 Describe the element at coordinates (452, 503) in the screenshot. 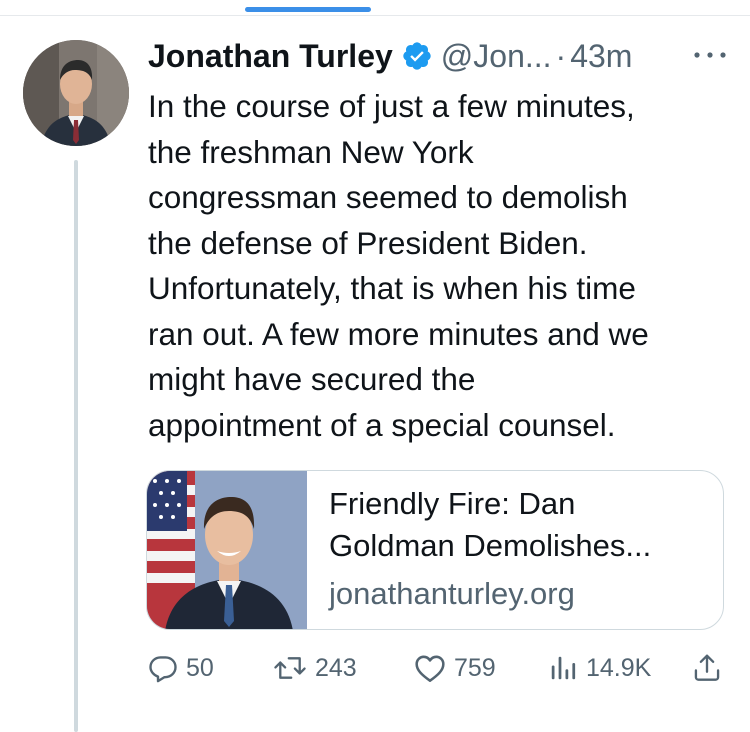

I see `link-card-title: Friendly Fire: Dan` at that location.